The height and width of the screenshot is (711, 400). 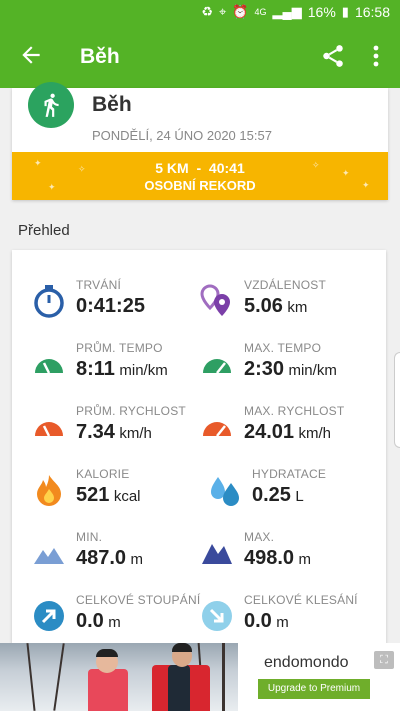 What do you see at coordinates (207, 11) in the screenshot?
I see `recycle-icon: ♻` at bounding box center [207, 11].